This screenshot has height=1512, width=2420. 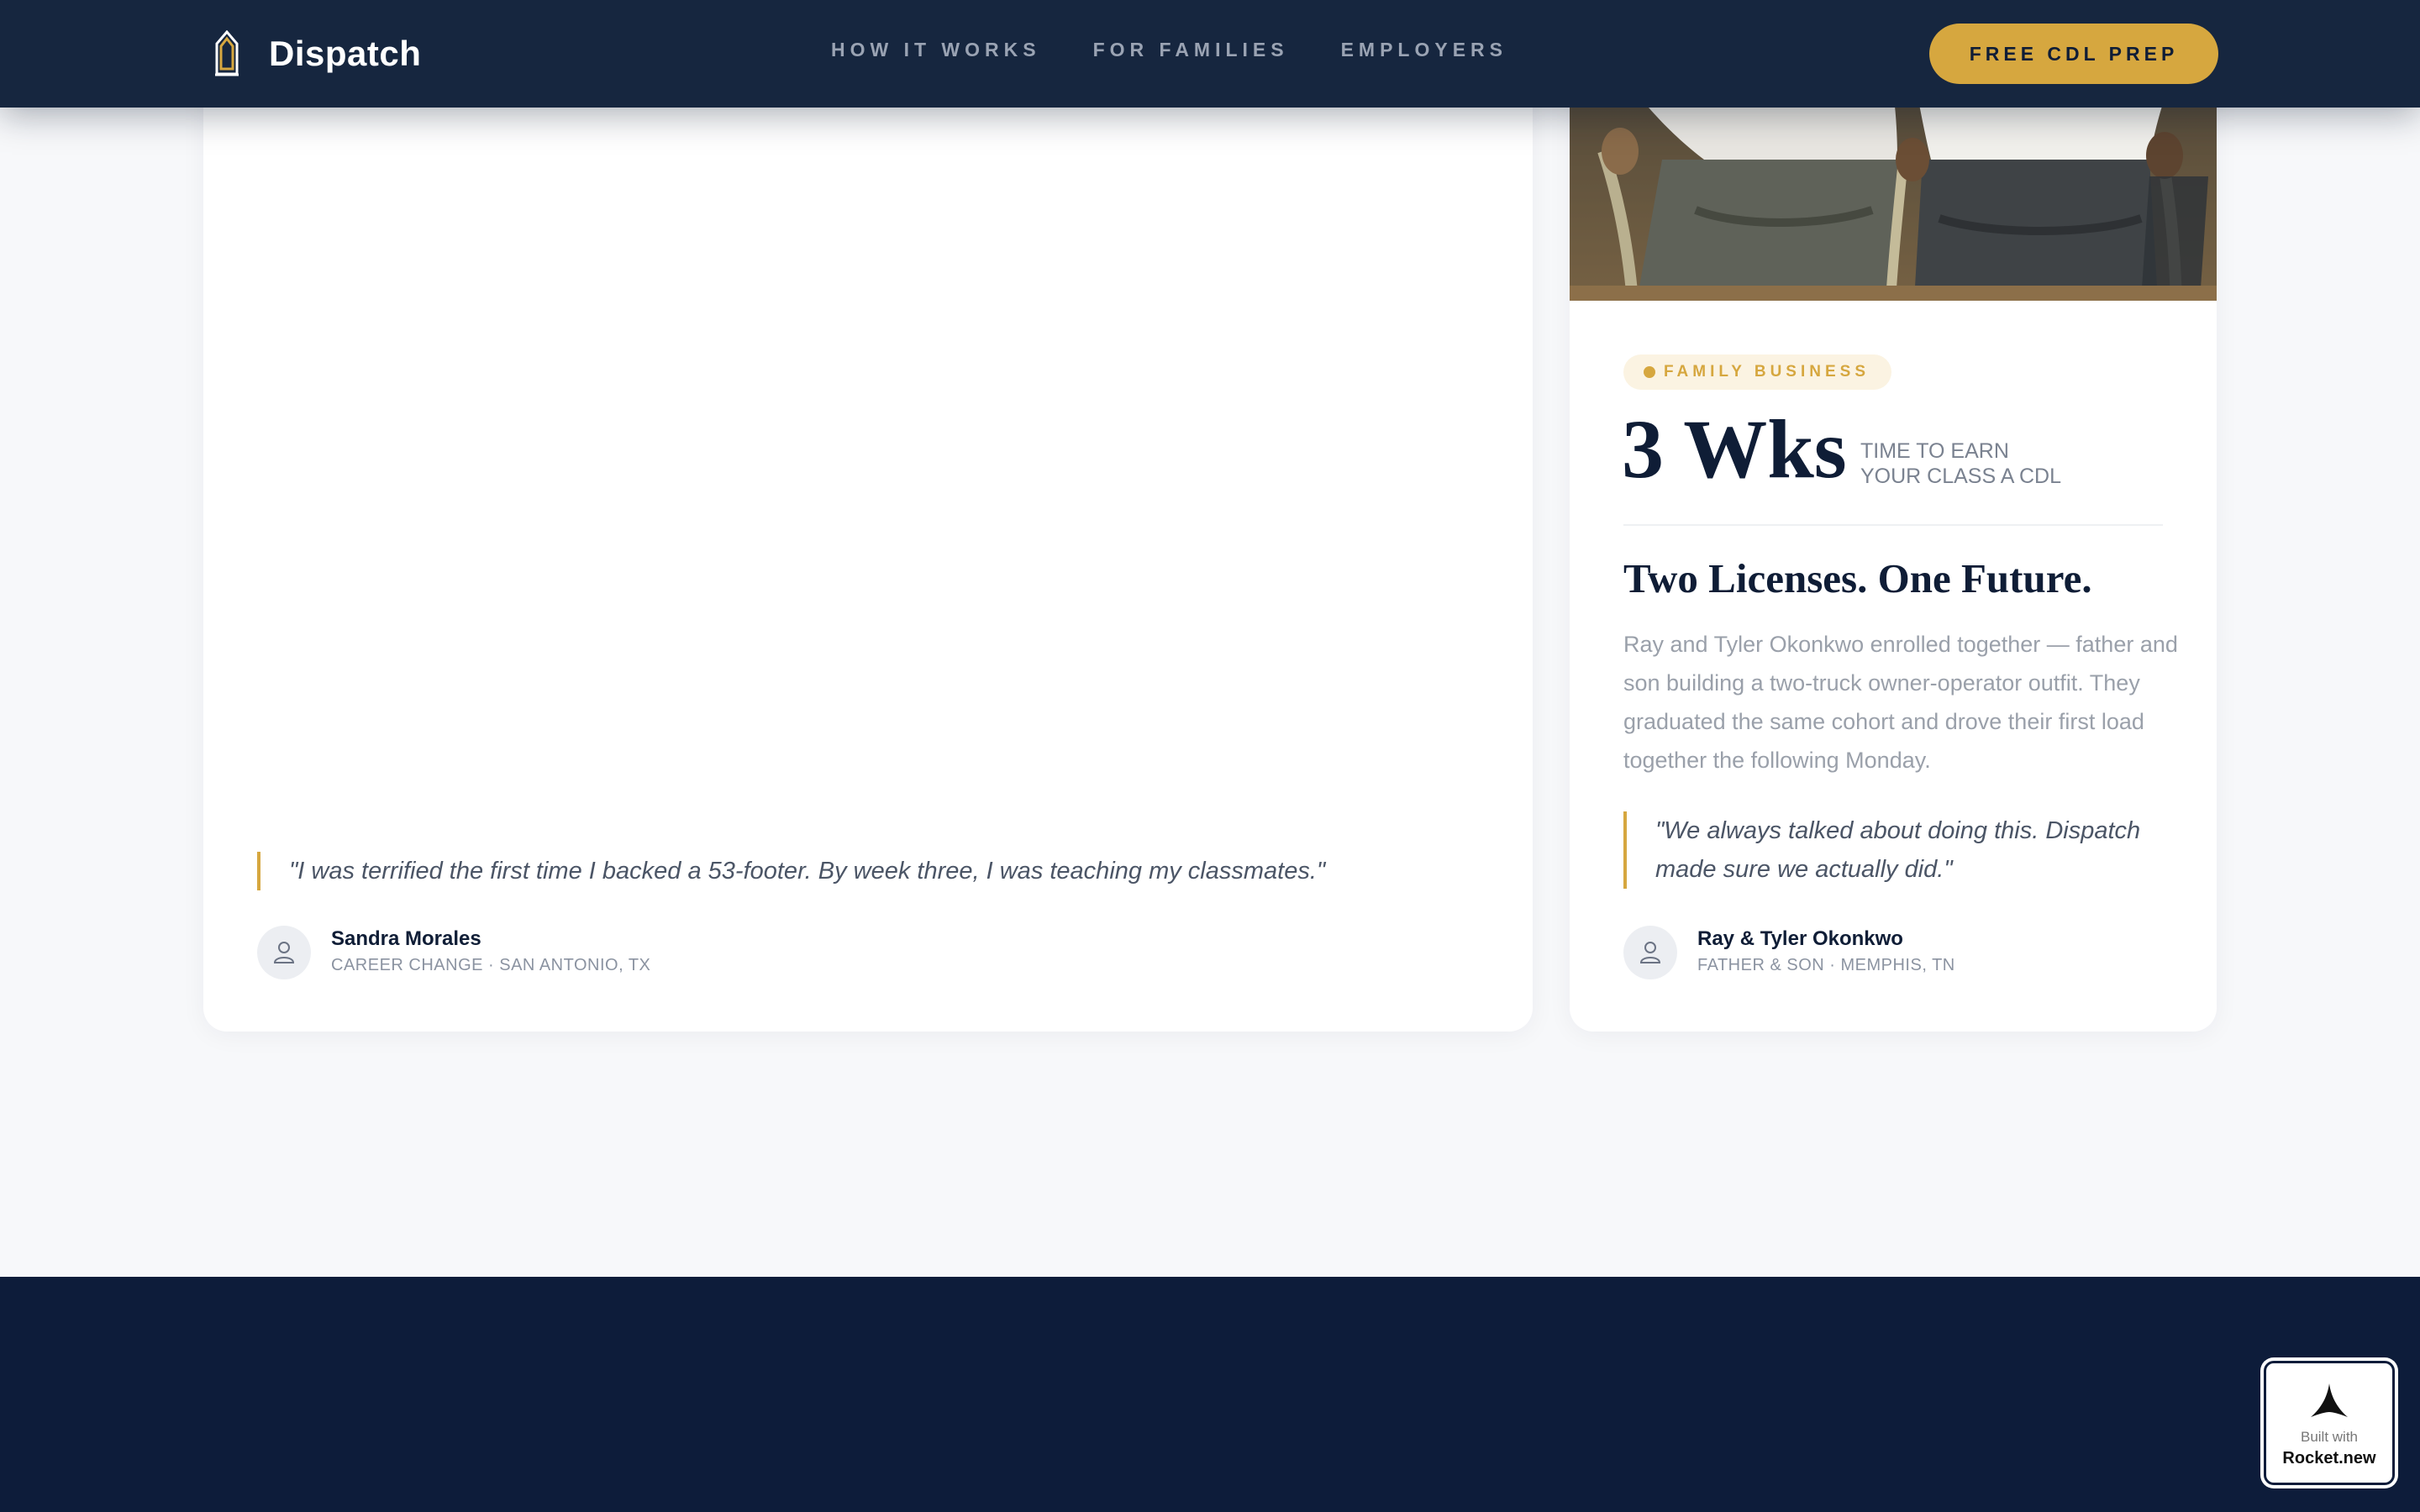 What do you see at coordinates (1893, 525) in the screenshot?
I see `divider` at bounding box center [1893, 525].